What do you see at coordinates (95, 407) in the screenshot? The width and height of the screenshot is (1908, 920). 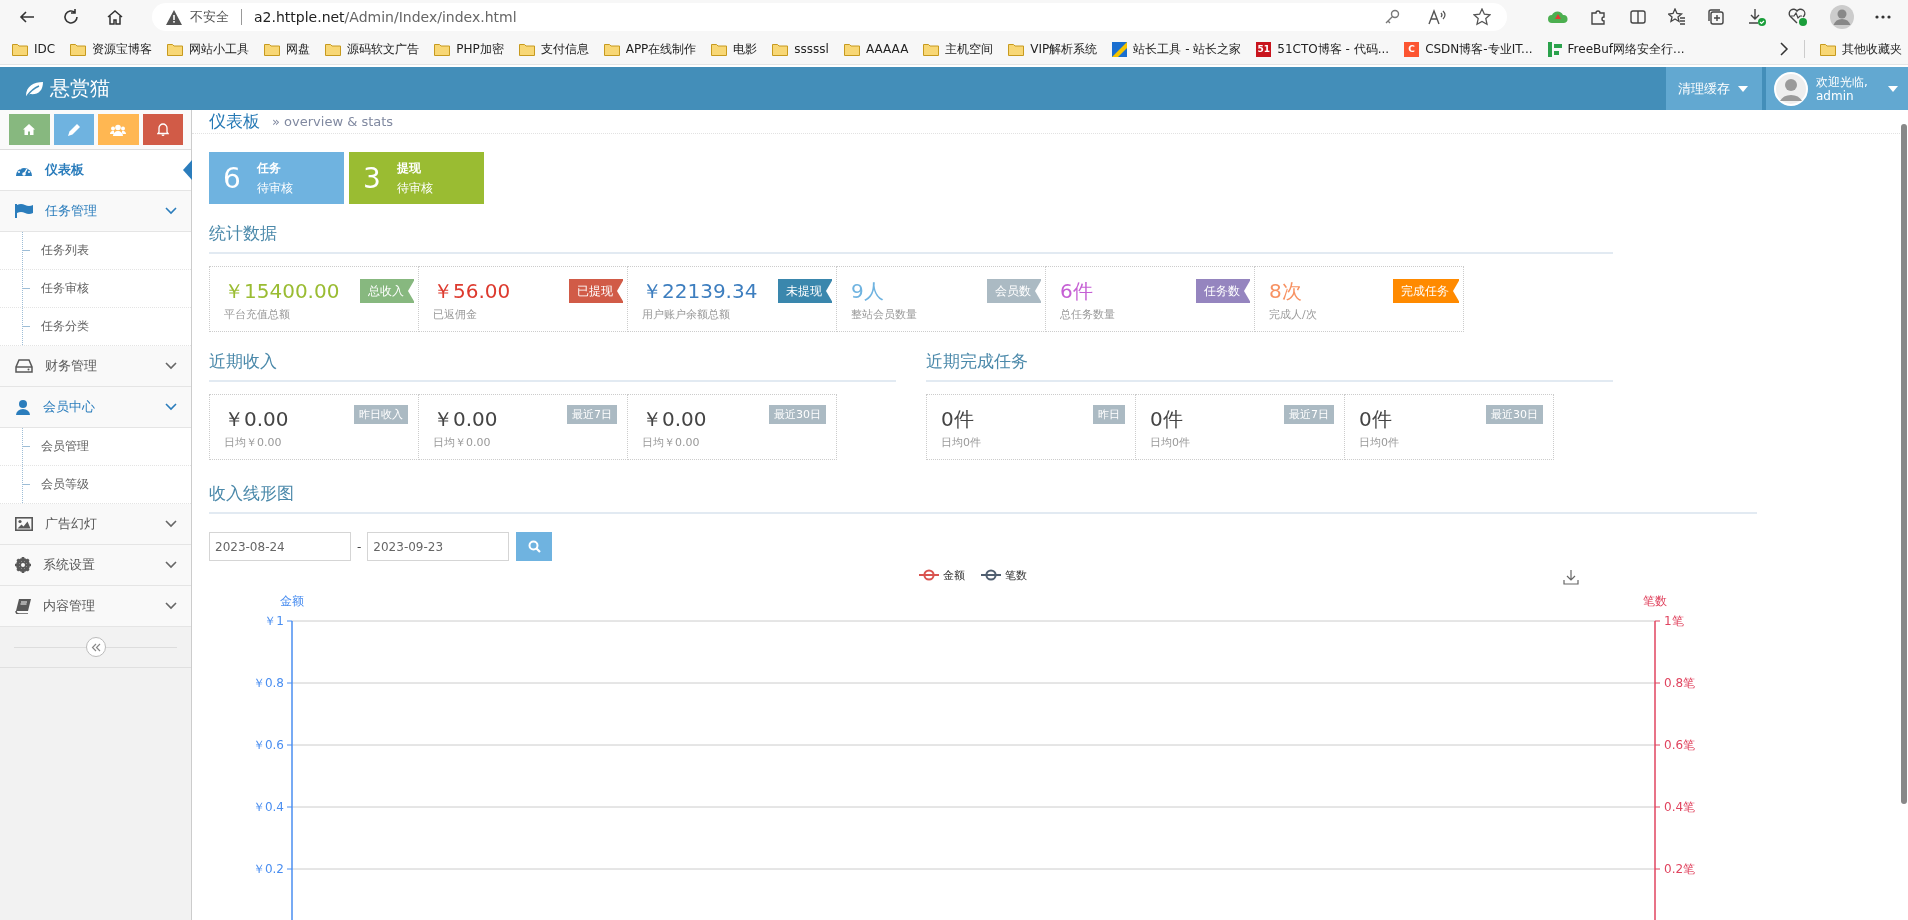 I see `menu-item: 会员中心` at bounding box center [95, 407].